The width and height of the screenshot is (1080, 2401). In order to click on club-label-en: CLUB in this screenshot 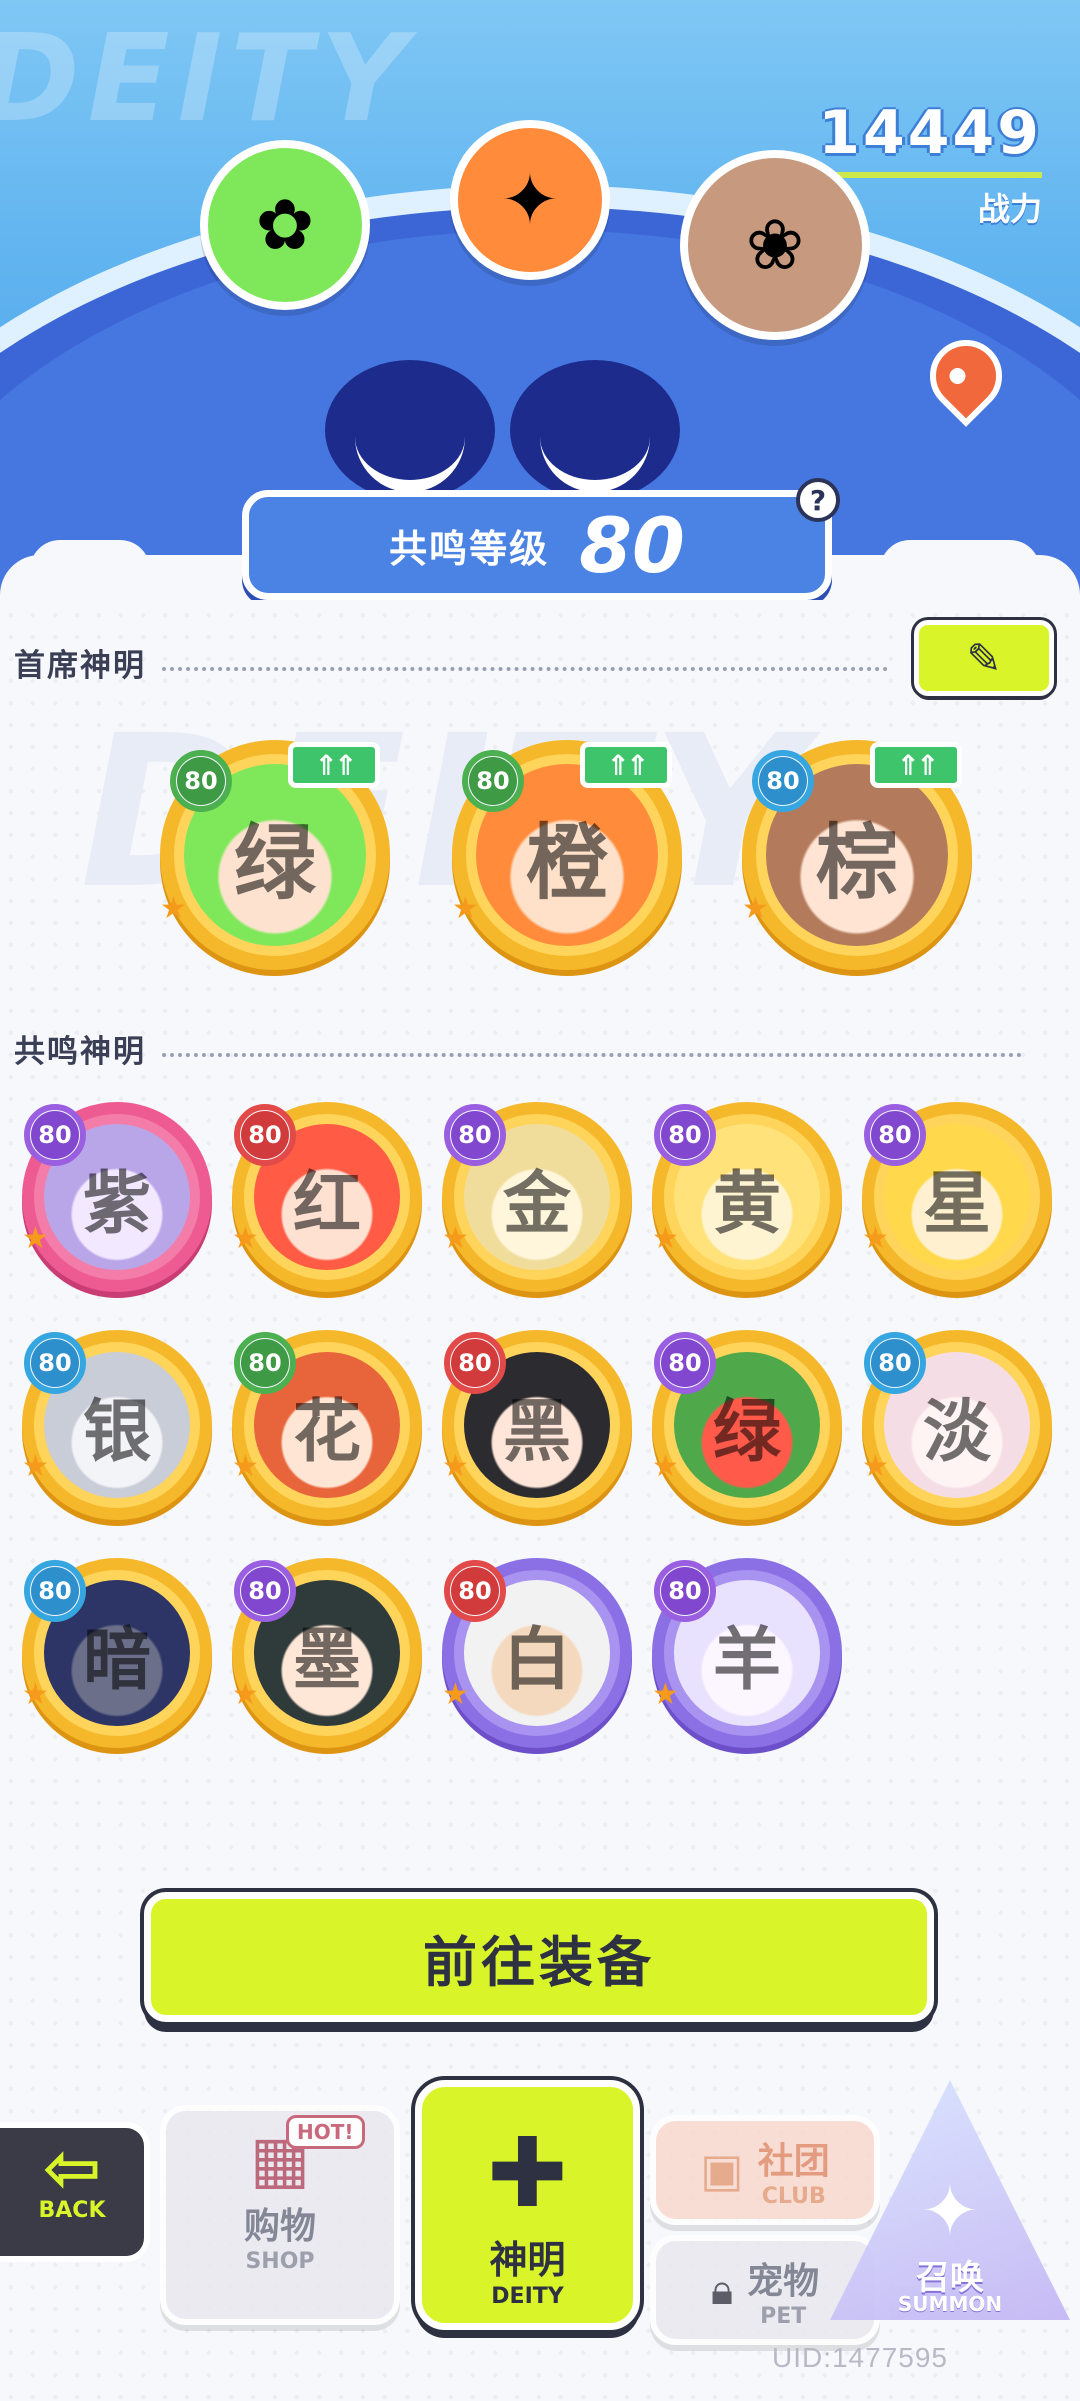, I will do `click(793, 2196)`.